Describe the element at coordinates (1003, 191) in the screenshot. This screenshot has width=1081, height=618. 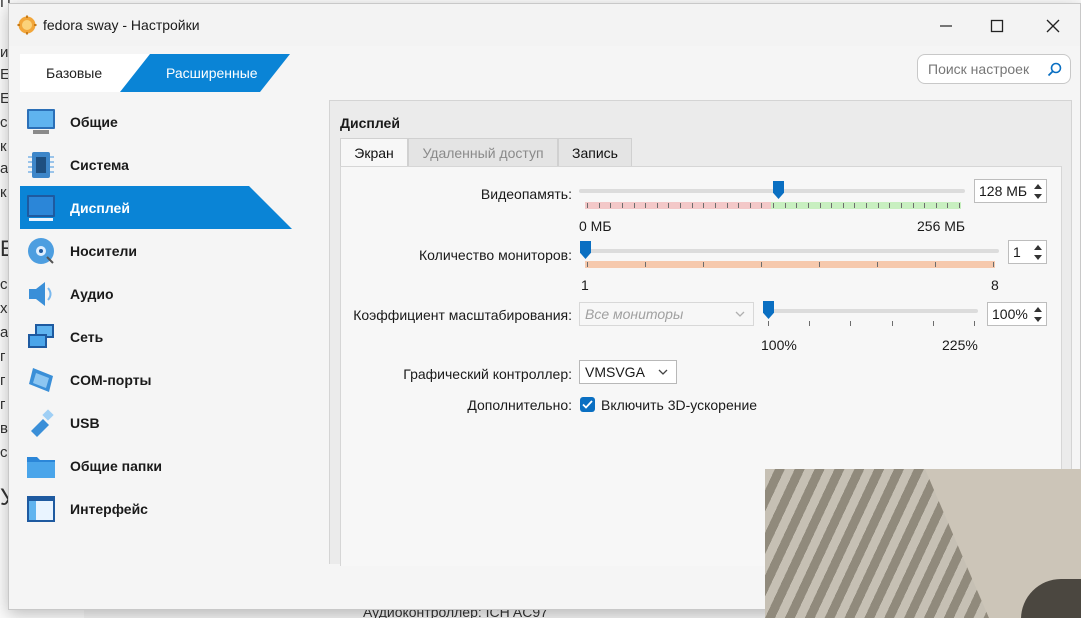
I see `video-memory-value: 128 МБ` at that location.